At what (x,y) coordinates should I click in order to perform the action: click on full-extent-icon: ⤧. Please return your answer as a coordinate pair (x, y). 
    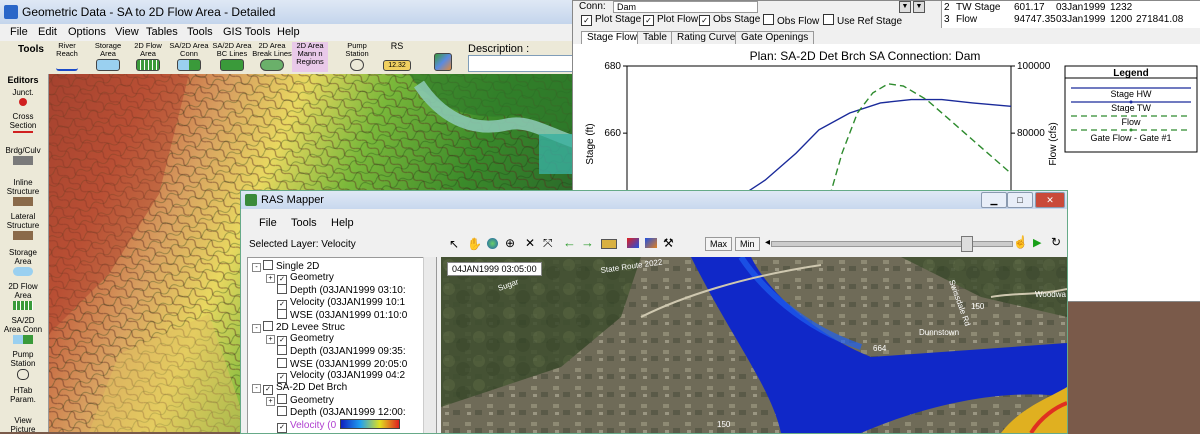
    Looking at the image, I should click on (548, 243).